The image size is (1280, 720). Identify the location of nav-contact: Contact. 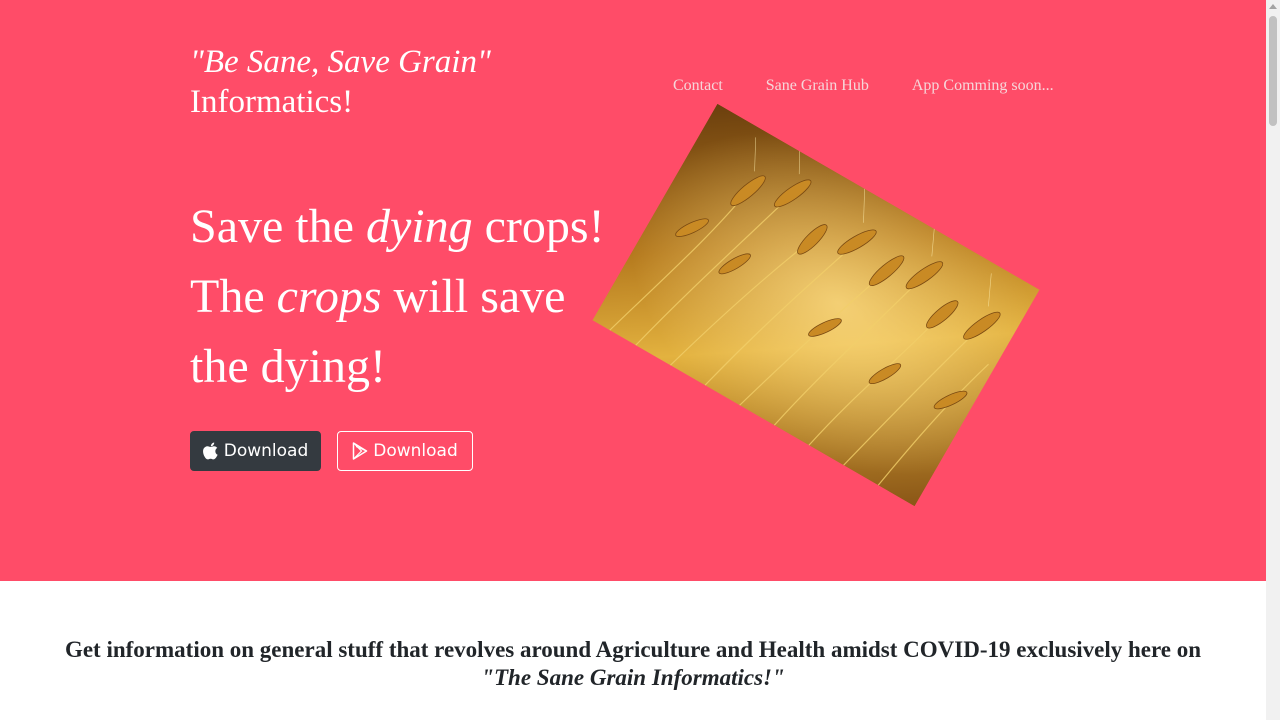
(698, 86).